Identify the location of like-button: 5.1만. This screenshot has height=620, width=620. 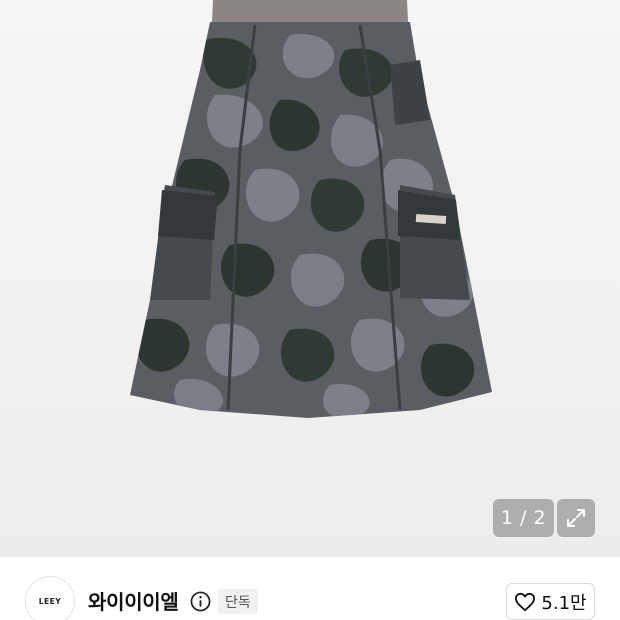
(550, 601).